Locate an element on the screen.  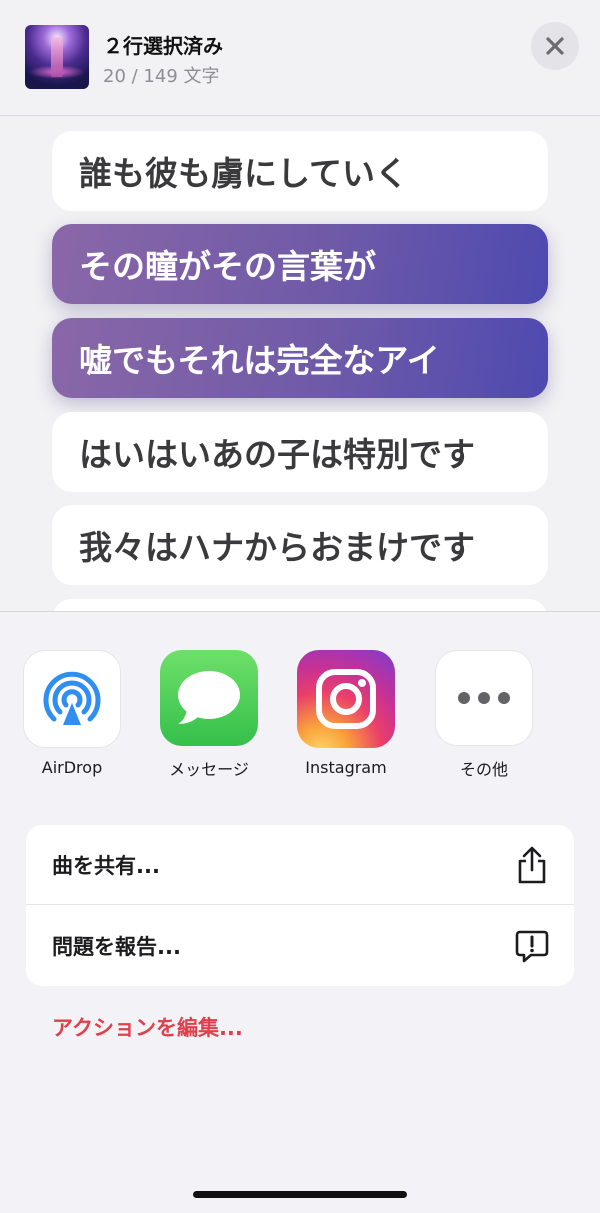
share-app-label: メッセージ is located at coordinates (209, 769).